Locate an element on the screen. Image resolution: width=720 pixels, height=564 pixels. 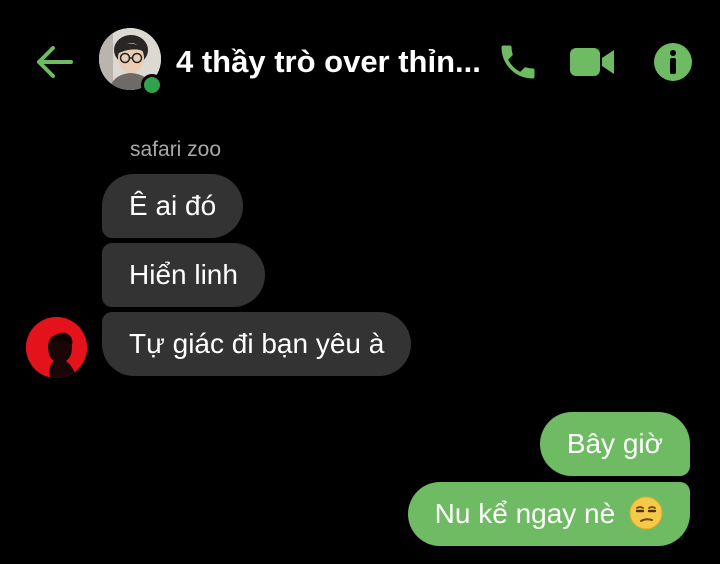
message-text: Ê ai đó is located at coordinates (173, 205).